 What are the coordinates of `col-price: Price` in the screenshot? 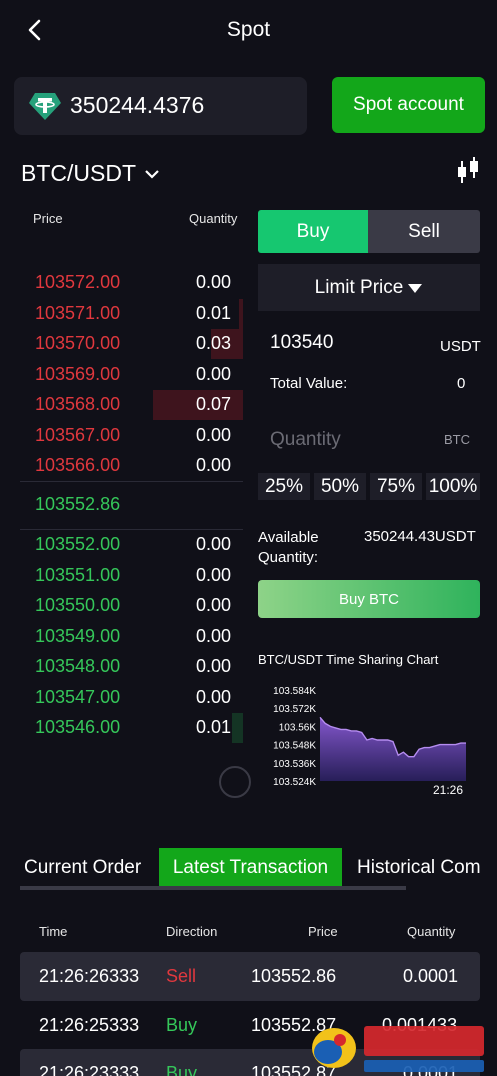 It's located at (323, 931).